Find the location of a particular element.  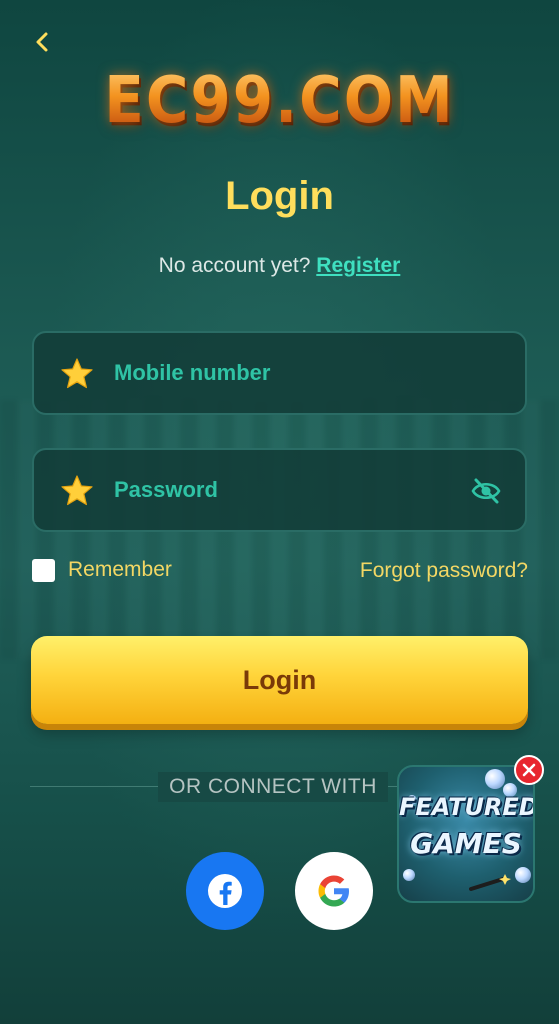

facebook-icon is located at coordinates (225, 891).